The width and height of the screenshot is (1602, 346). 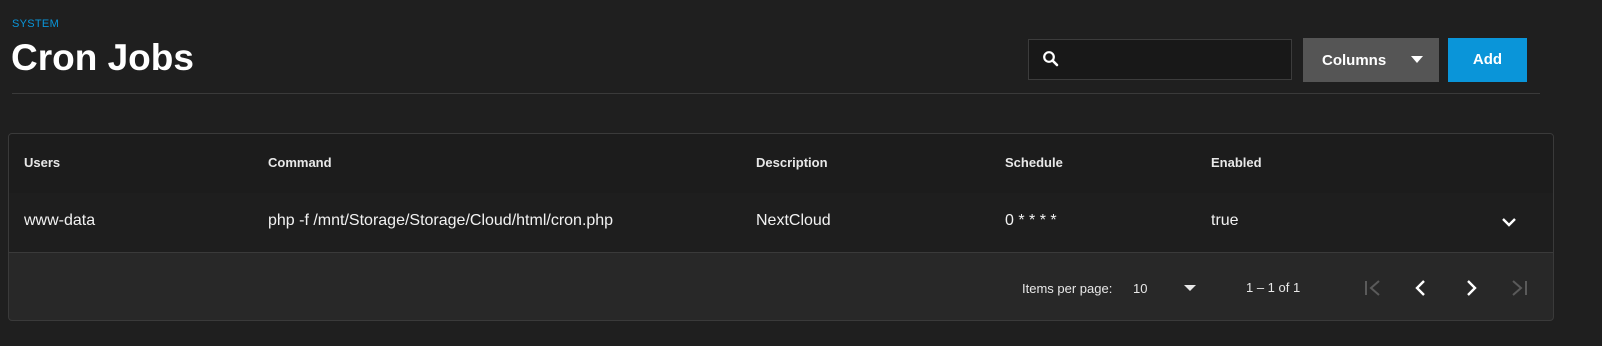 I want to click on search-box, so click(x=1160, y=60).